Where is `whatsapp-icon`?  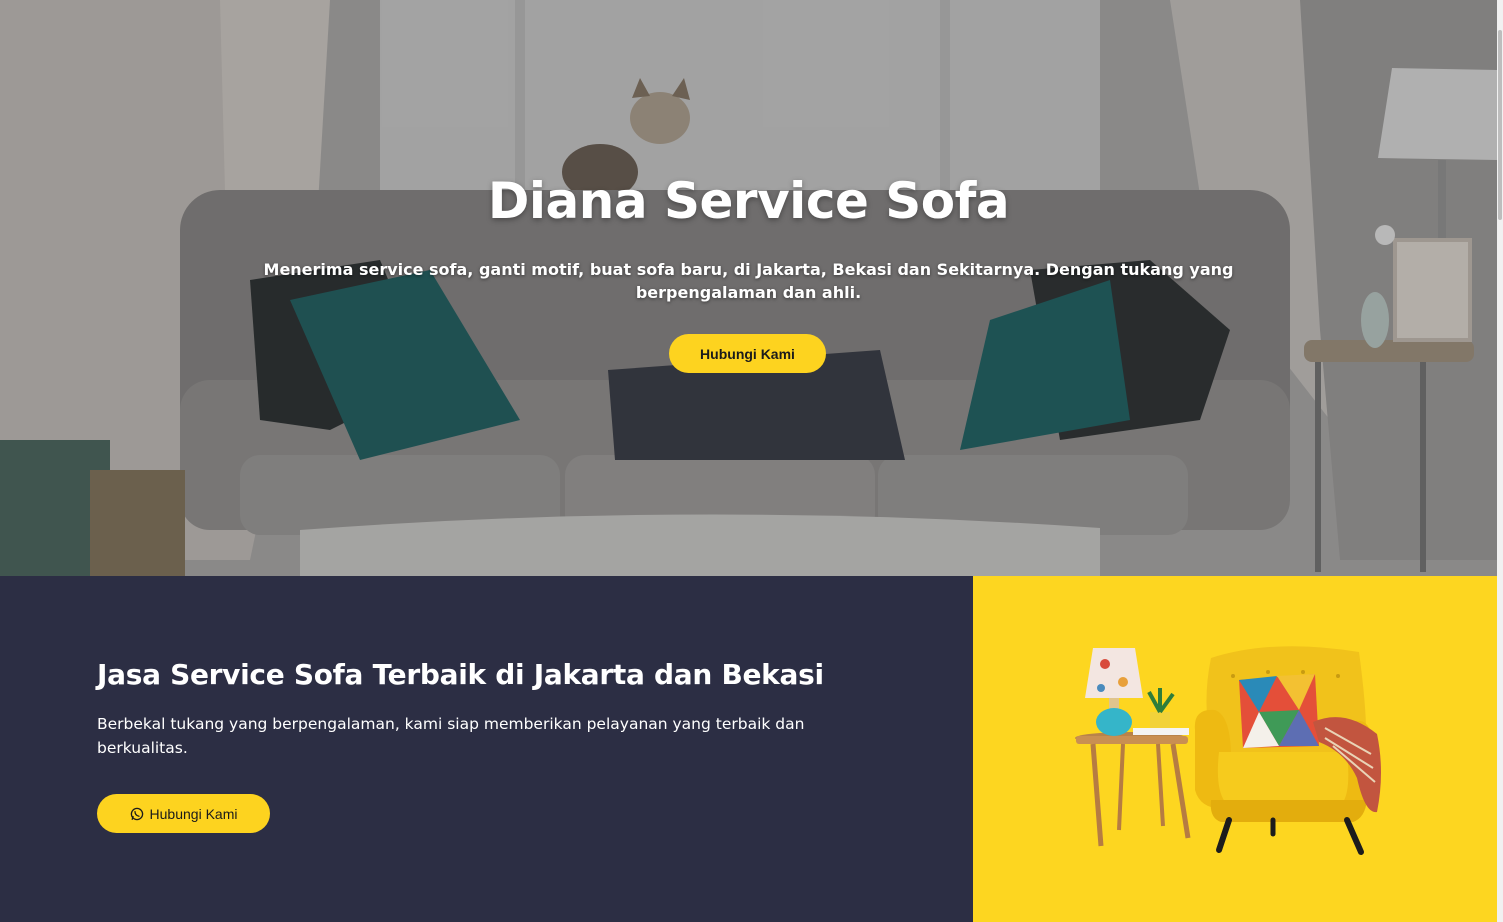
whatsapp-icon is located at coordinates (137, 814).